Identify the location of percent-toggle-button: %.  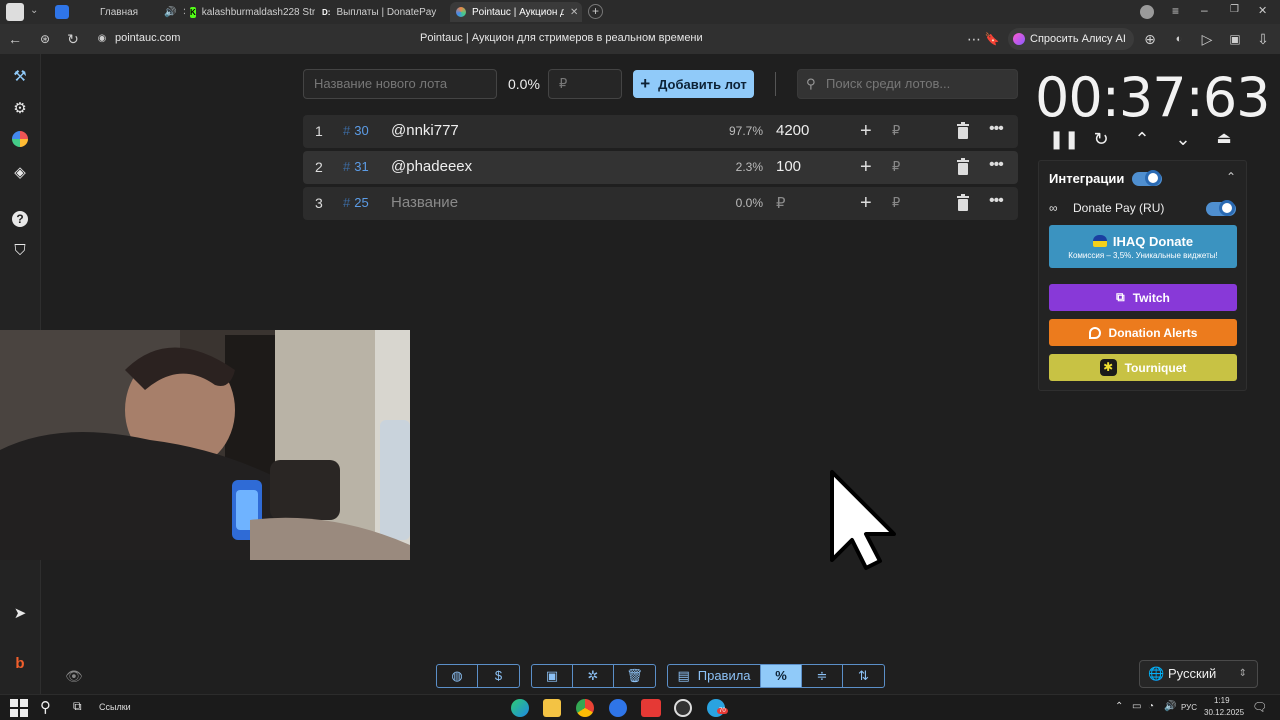
(781, 676).